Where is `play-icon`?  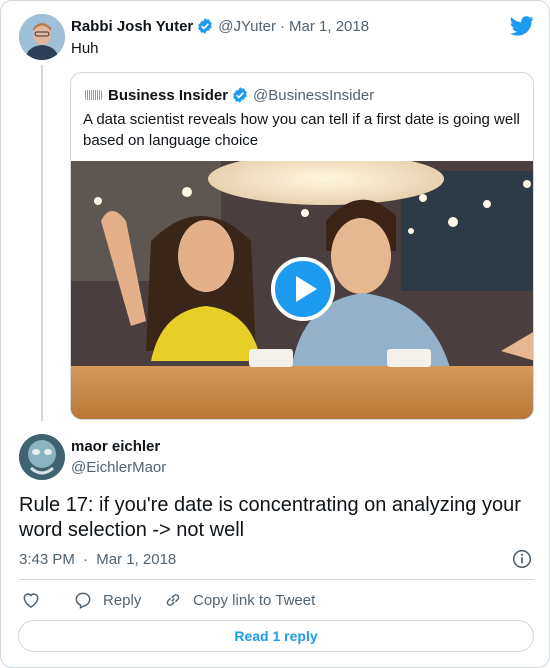 play-icon is located at coordinates (303, 289).